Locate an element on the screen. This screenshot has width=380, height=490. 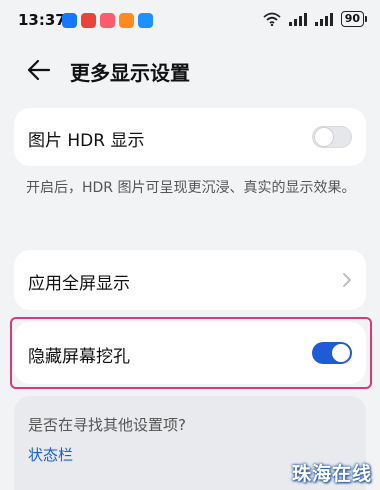
watermark: 珠海在线 is located at coordinates (331, 474).